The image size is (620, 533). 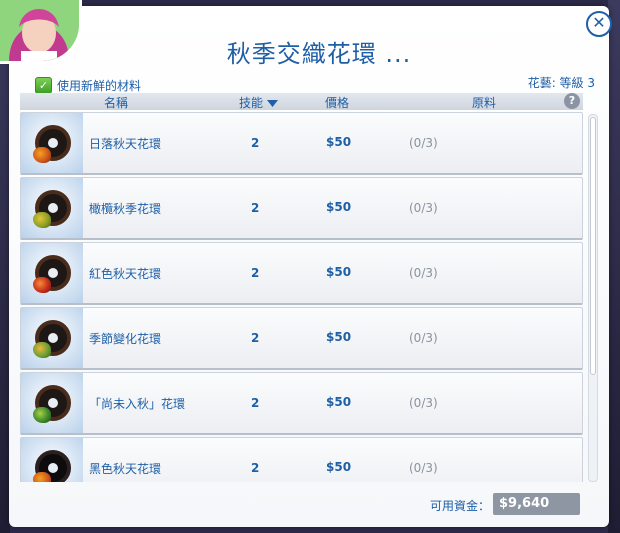 I want to click on sort-descending-icon, so click(x=272, y=103).